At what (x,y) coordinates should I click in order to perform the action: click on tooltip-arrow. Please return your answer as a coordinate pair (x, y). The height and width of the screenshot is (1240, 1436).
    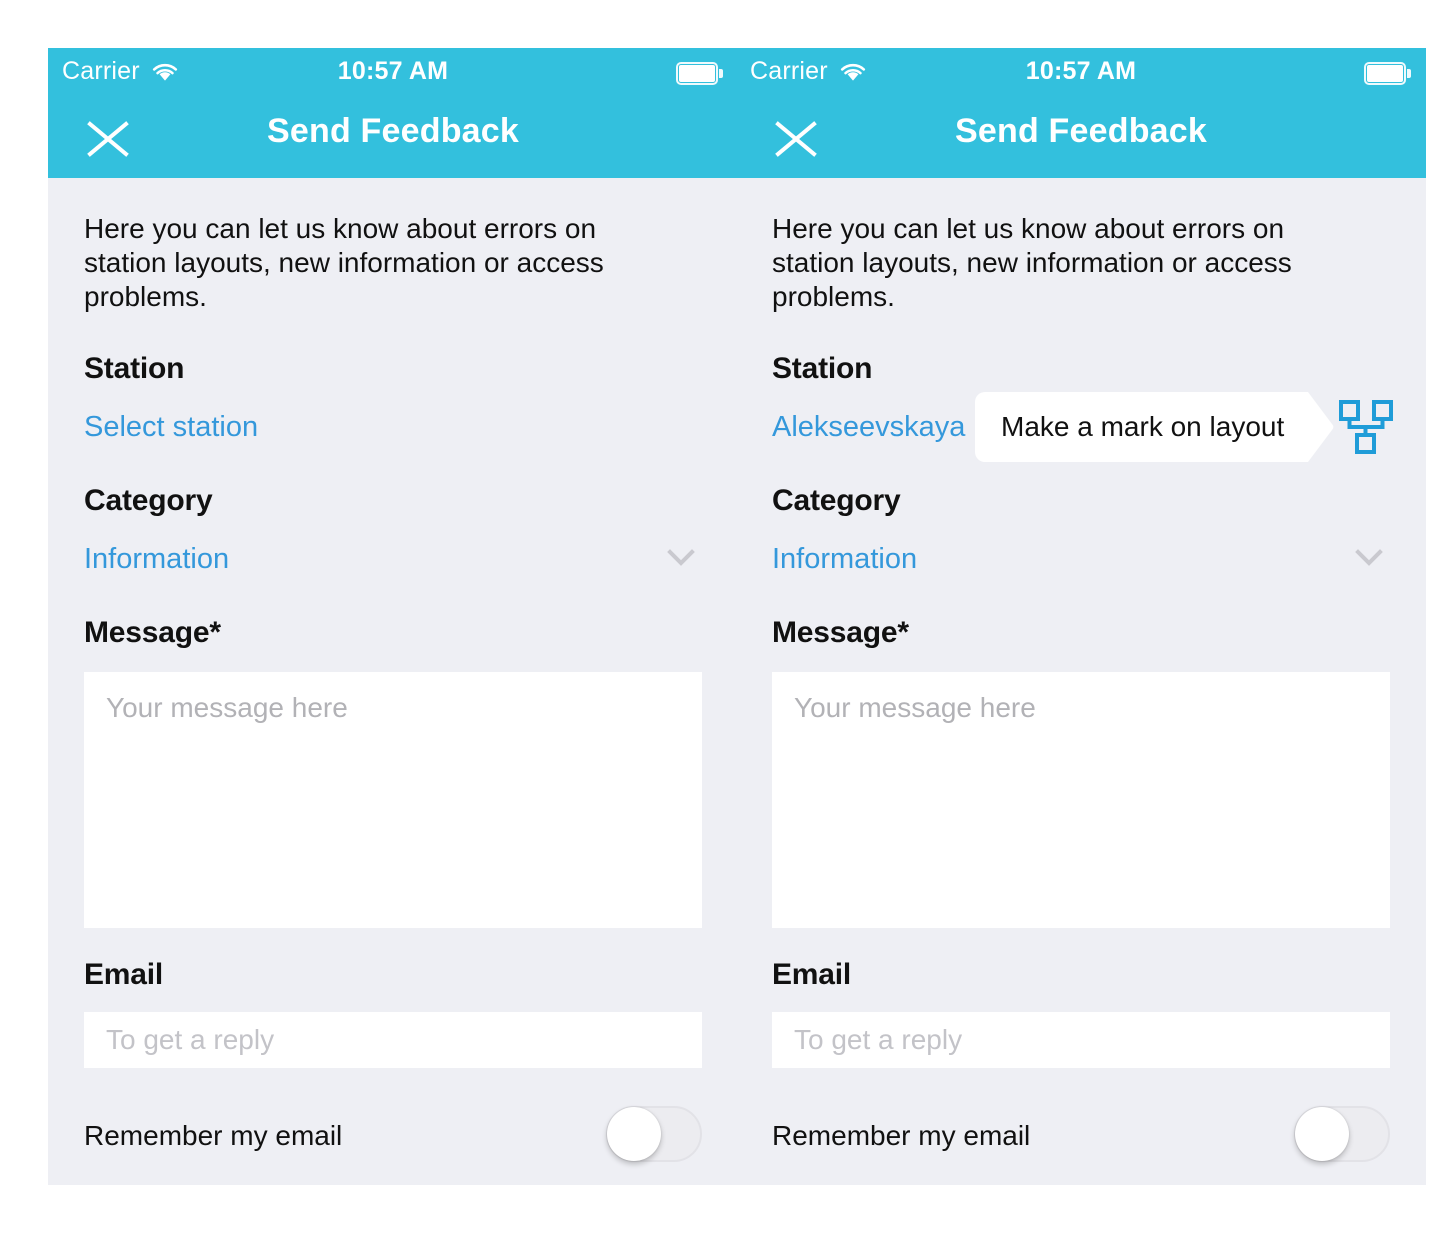
    Looking at the image, I should click on (1316, 427).